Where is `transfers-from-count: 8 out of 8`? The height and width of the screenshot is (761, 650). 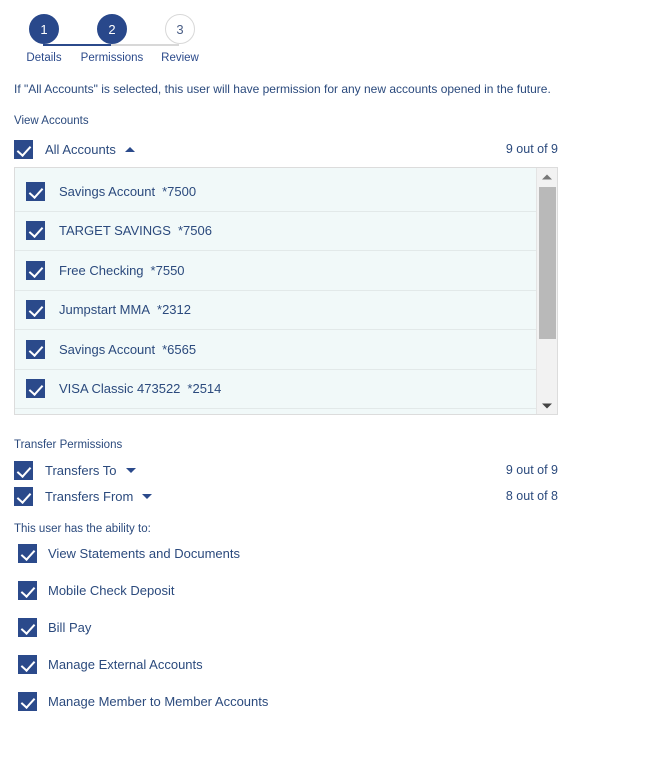
transfers-from-count: 8 out of 8 is located at coordinates (531, 496).